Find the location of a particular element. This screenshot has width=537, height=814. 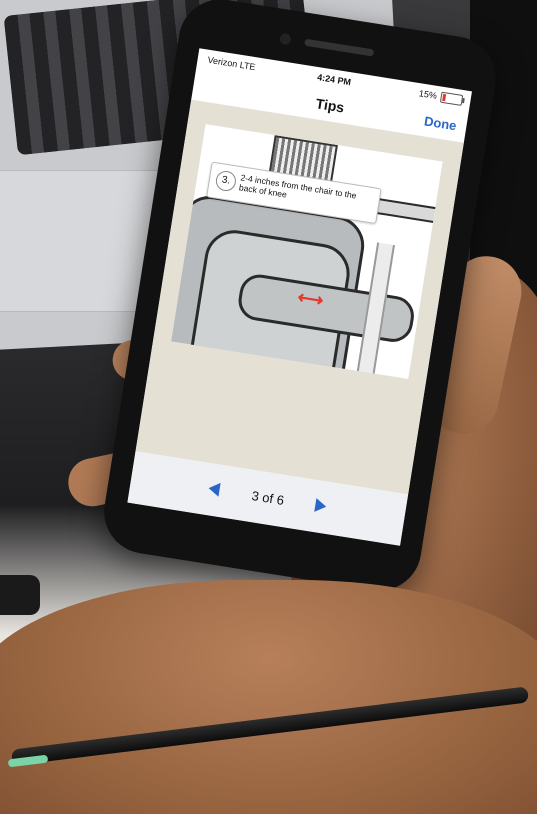

battery-percent: 15% is located at coordinates (428, 94).